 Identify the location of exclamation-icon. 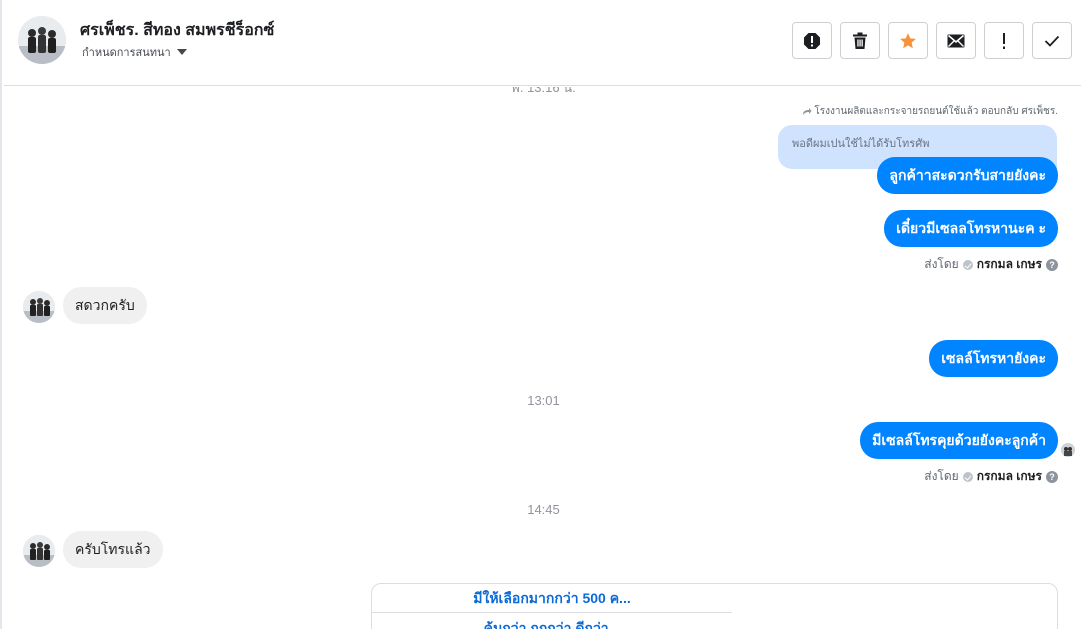
(1004, 40).